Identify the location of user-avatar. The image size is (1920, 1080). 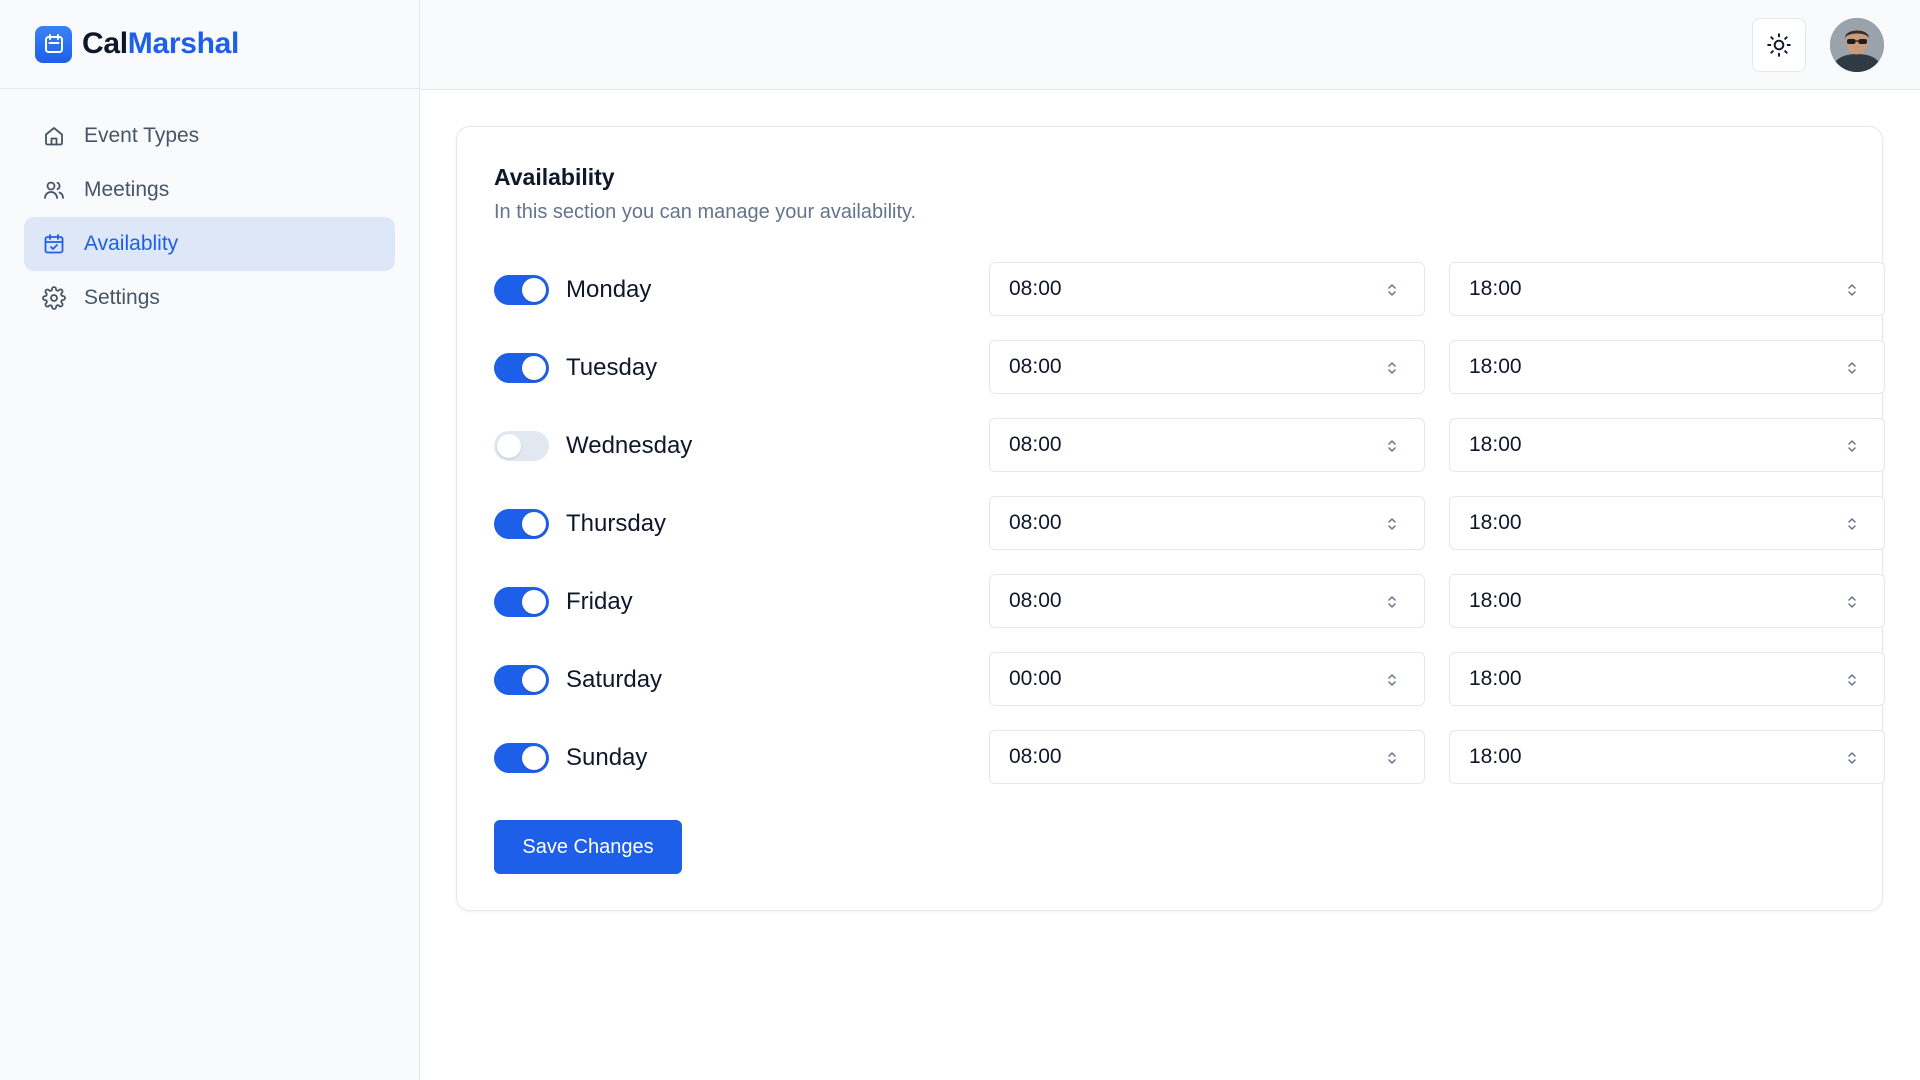
(1857, 45).